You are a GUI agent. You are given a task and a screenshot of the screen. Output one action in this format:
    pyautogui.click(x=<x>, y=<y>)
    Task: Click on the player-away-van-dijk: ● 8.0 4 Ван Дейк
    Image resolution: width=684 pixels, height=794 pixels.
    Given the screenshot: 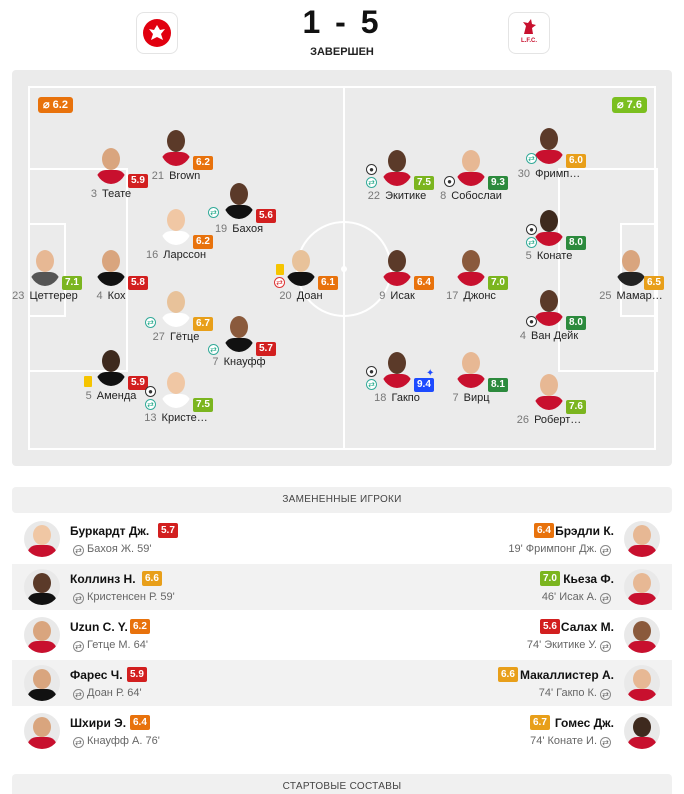 What is the action you would take?
    pyautogui.click(x=549, y=321)
    